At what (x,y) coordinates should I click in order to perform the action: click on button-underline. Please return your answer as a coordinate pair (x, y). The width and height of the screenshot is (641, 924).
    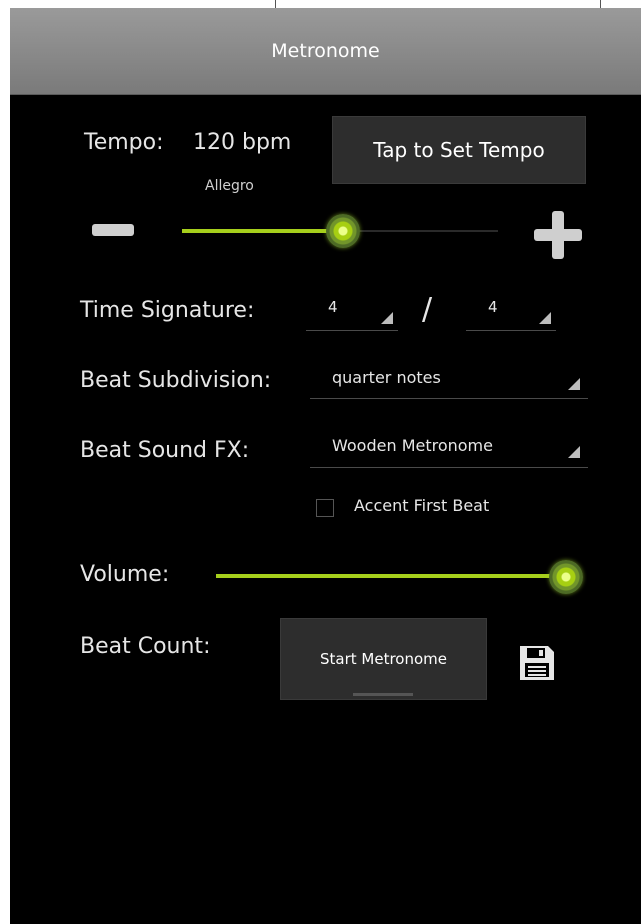
    Looking at the image, I should click on (383, 694).